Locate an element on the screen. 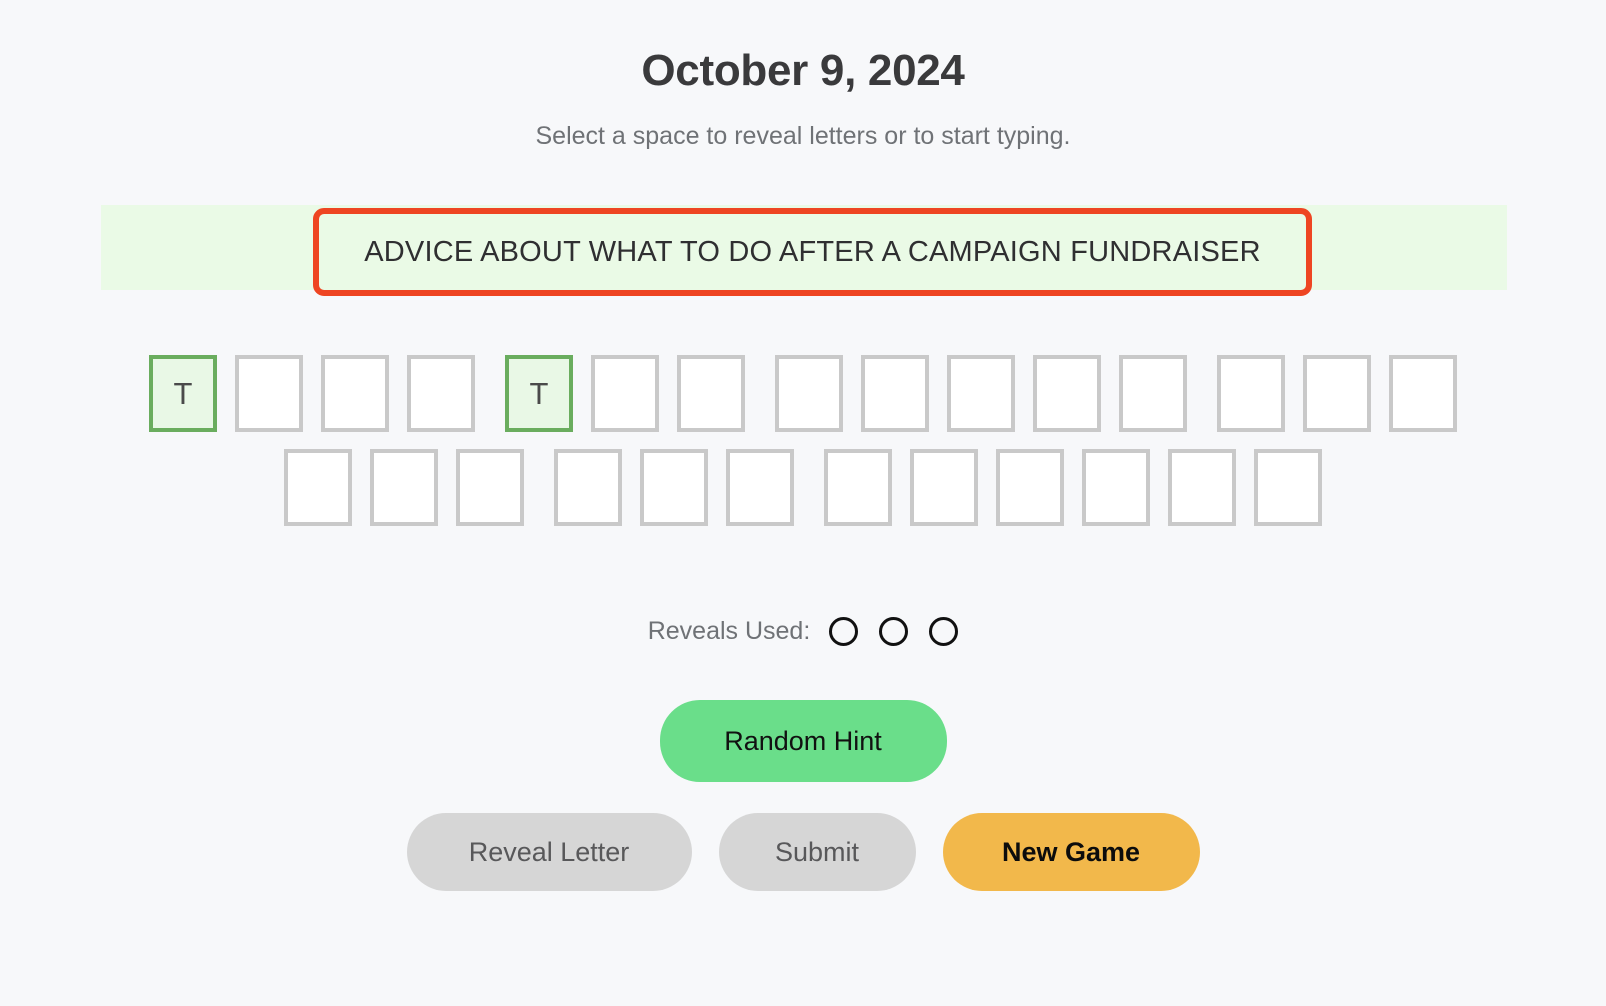 The height and width of the screenshot is (1006, 1606). random-hint-button: Random Hint is located at coordinates (803, 741).